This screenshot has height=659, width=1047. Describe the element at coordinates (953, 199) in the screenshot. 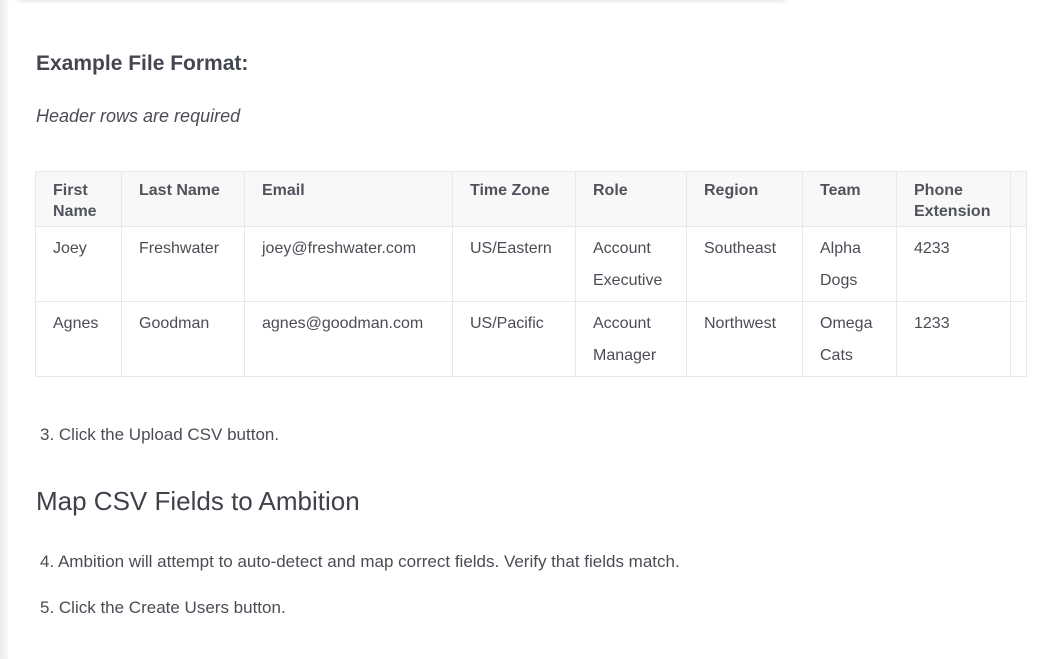

I see `column-header: Phone Extension` at that location.